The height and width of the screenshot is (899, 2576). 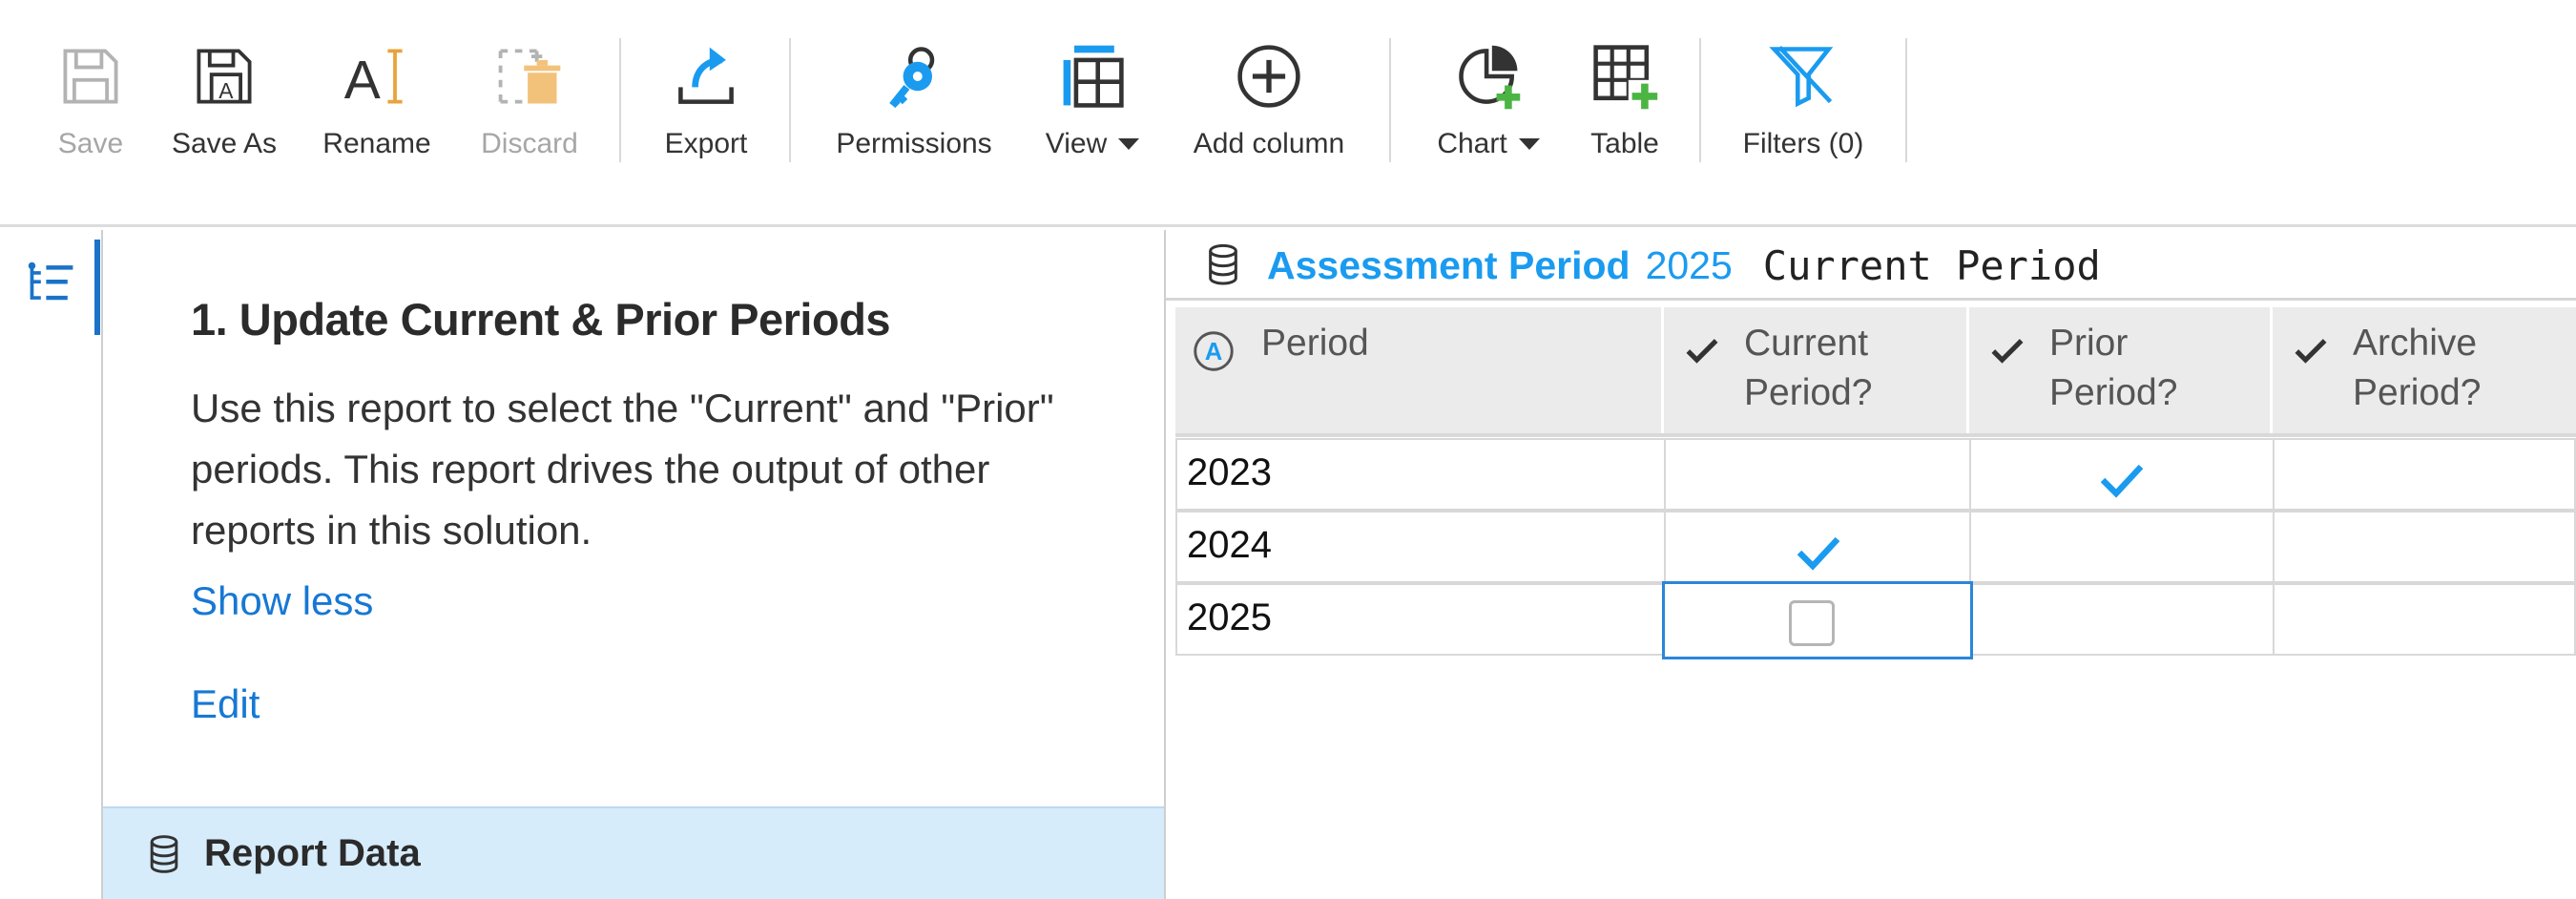 What do you see at coordinates (1076, 143) in the screenshot?
I see `view-label-text: View` at bounding box center [1076, 143].